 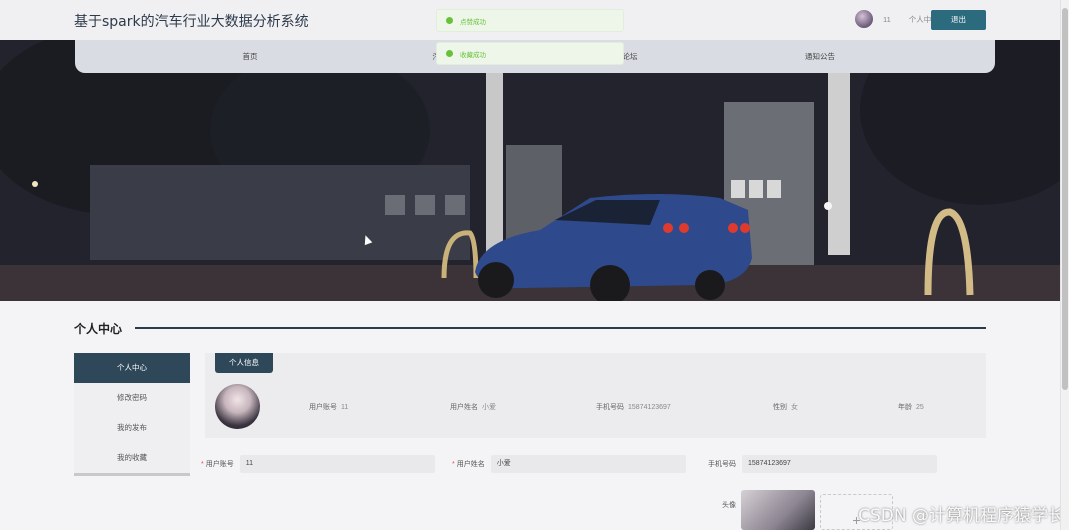 I want to click on user-area: 11 个人中心, so click(x=897, y=19).